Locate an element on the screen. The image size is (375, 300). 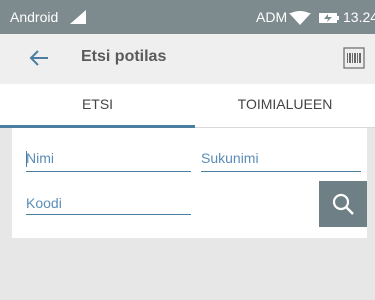
tab-etsi-label: ETSI is located at coordinates (97, 104).